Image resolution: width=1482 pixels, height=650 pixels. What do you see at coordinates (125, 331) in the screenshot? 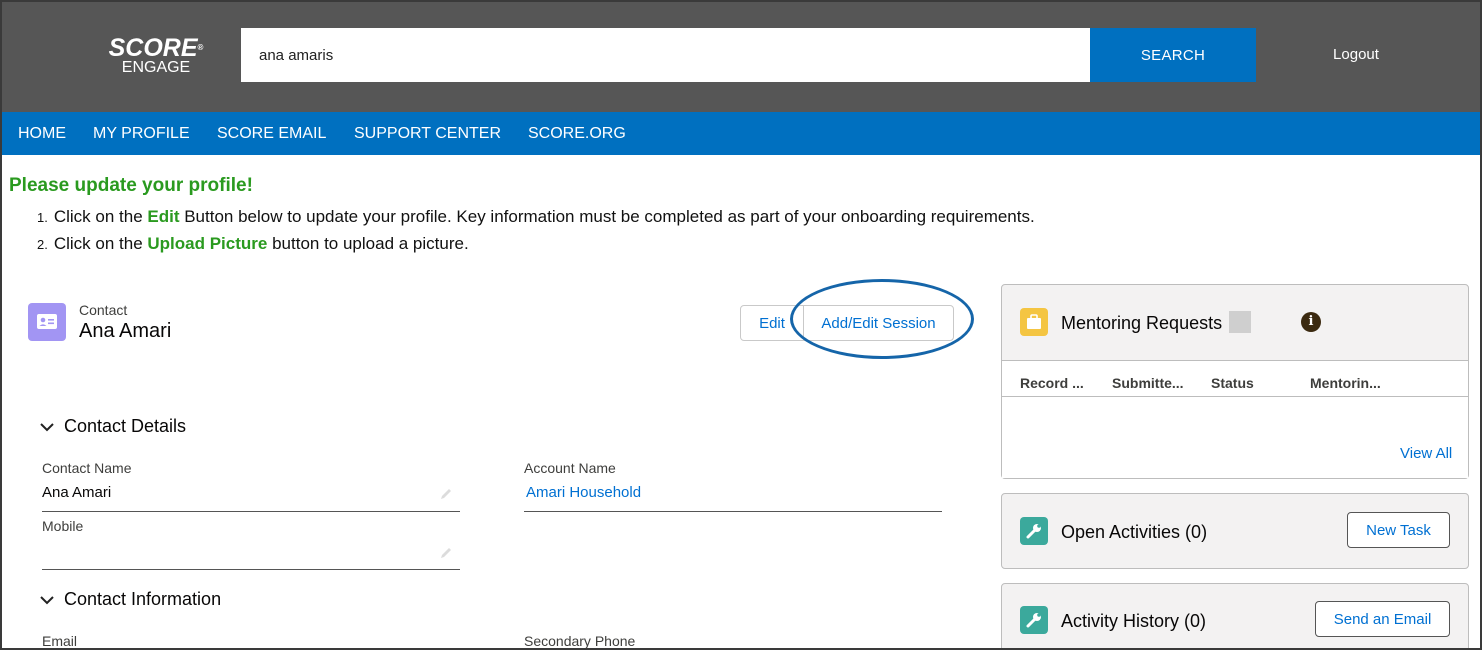
I see `contact-title-name: Ana Amari` at bounding box center [125, 331].